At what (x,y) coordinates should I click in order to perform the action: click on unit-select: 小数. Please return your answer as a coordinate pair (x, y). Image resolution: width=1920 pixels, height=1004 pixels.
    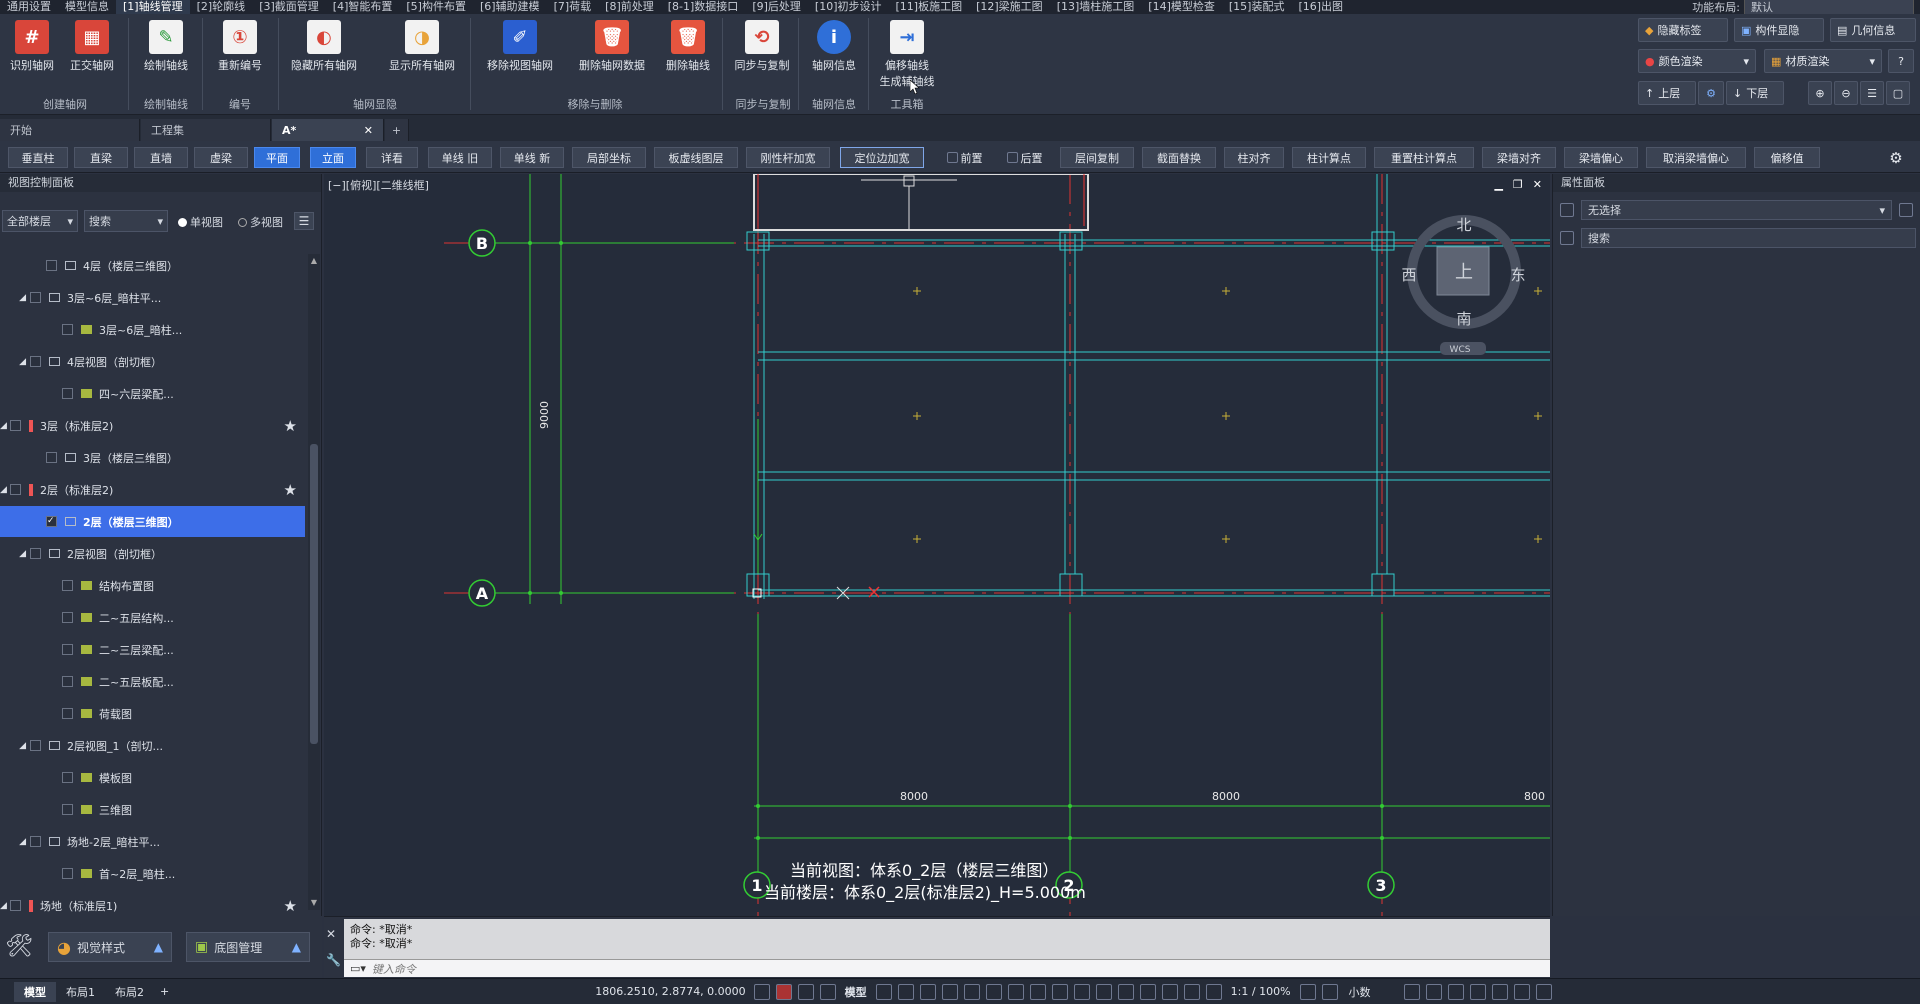
    Looking at the image, I should click on (1360, 992).